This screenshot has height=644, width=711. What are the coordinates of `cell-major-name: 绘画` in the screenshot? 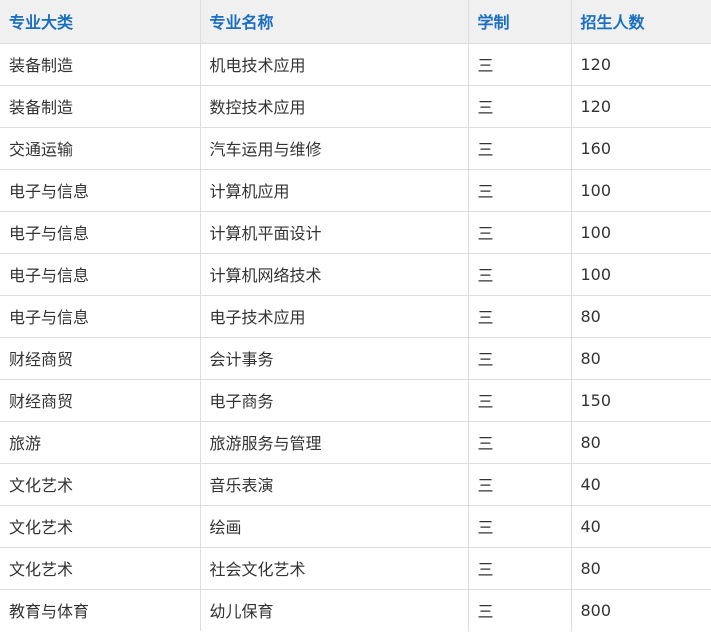 It's located at (334, 526).